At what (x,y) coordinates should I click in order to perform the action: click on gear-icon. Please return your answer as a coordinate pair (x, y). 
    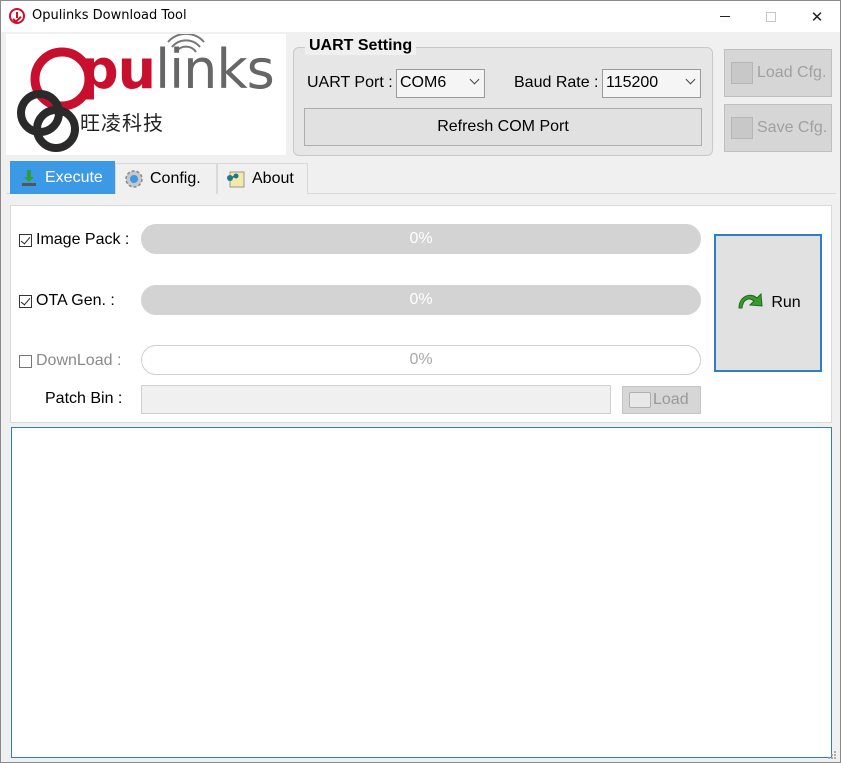
    Looking at the image, I should click on (134, 179).